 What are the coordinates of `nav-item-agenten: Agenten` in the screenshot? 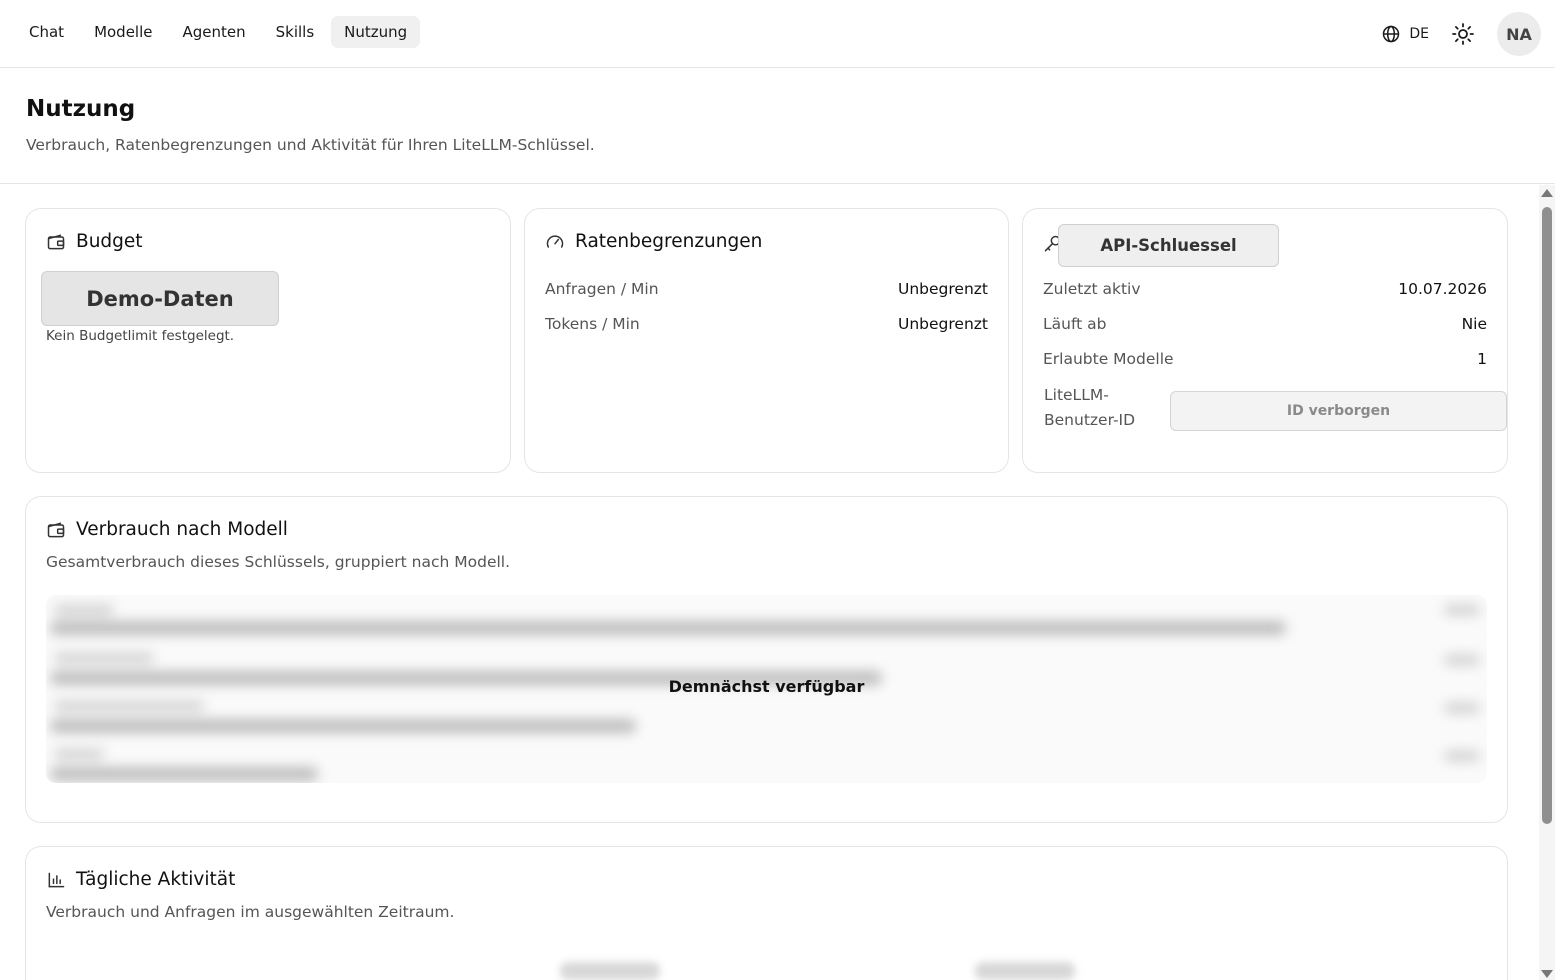 It's located at (214, 32).